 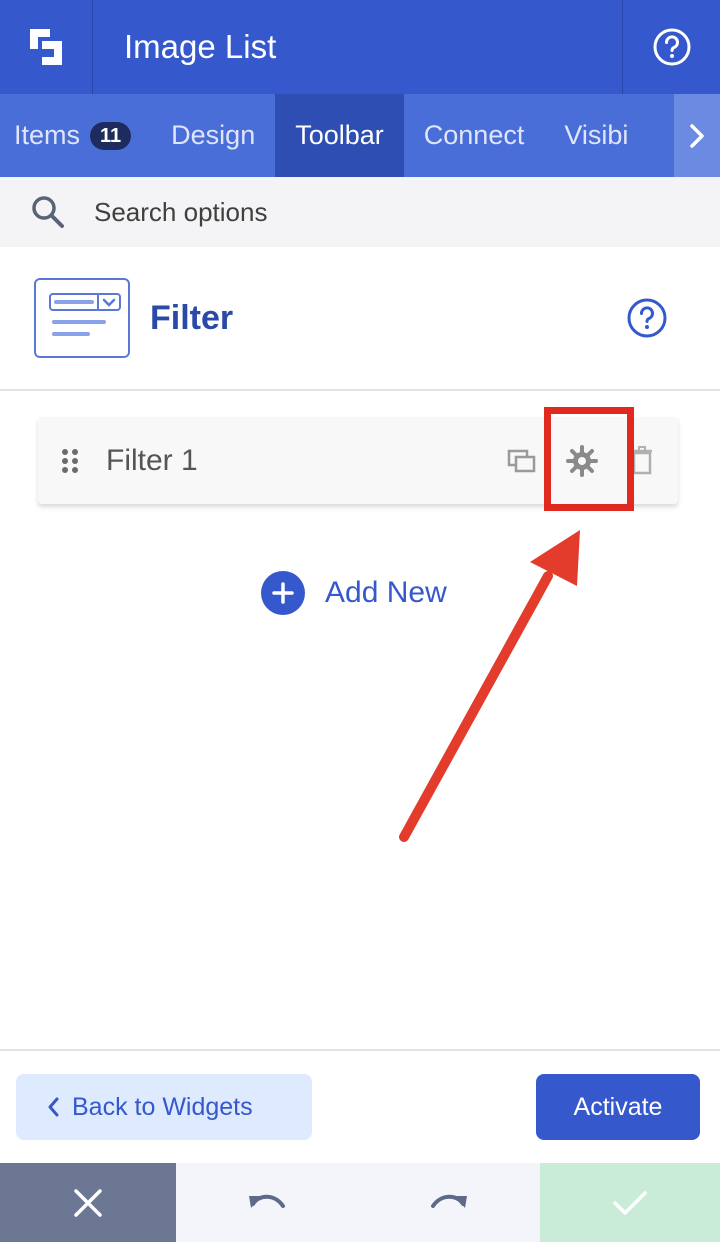 I want to click on items-count-badge: 11, so click(x=111, y=135).